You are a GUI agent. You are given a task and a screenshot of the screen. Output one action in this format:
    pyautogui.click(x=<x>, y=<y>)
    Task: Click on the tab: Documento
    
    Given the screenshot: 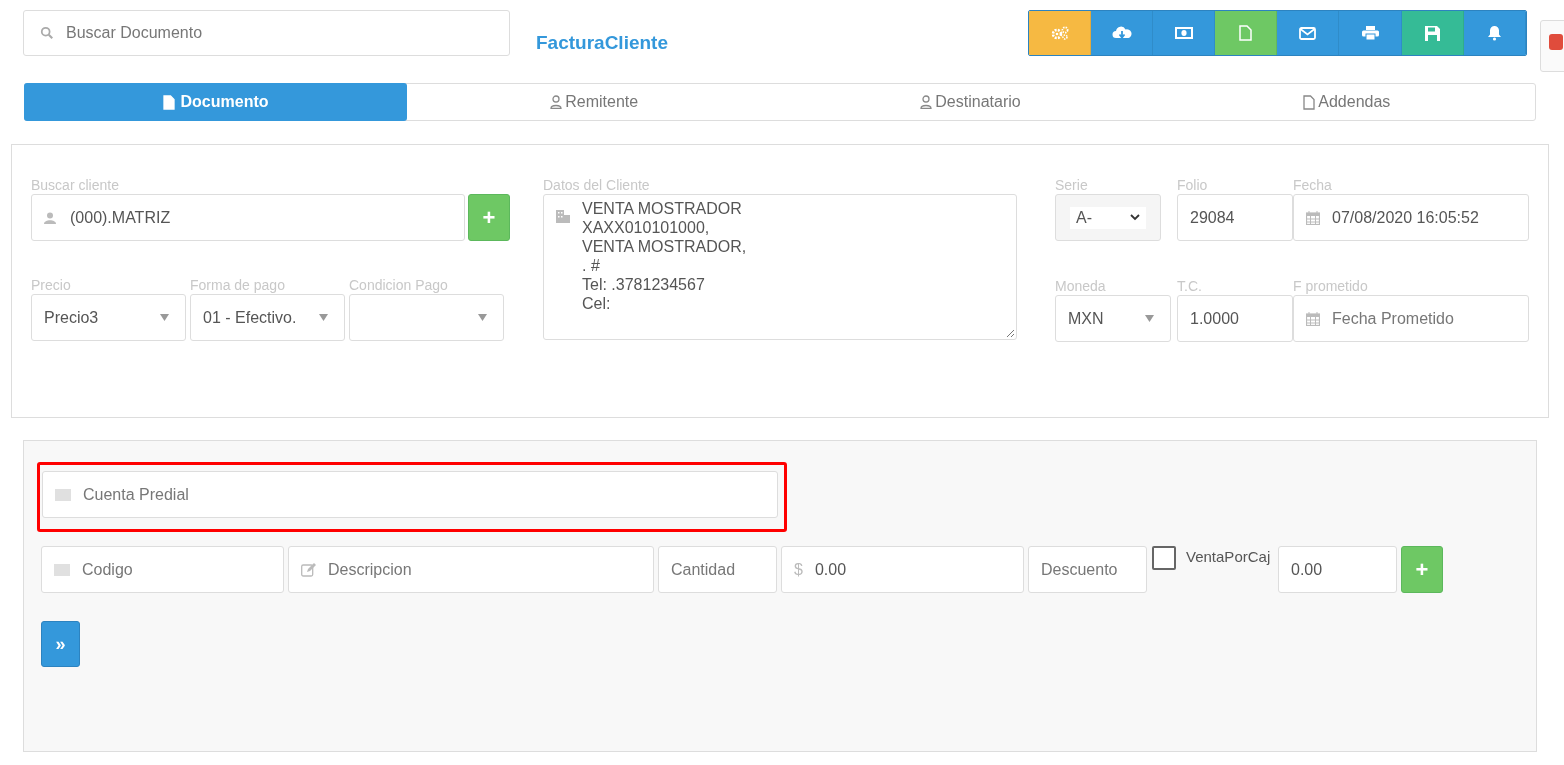 What is the action you would take?
    pyautogui.click(x=215, y=102)
    